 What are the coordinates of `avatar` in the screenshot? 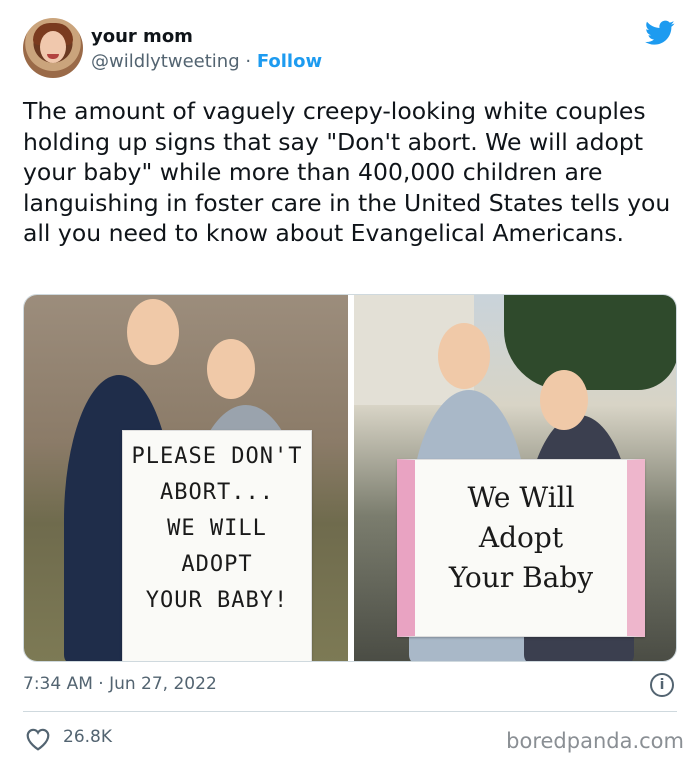 It's located at (53, 48).